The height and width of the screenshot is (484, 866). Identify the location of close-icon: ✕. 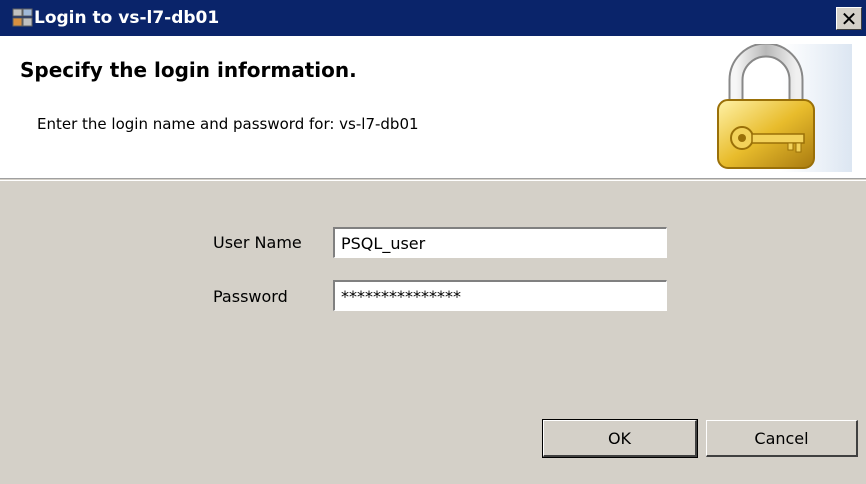
(849, 18).